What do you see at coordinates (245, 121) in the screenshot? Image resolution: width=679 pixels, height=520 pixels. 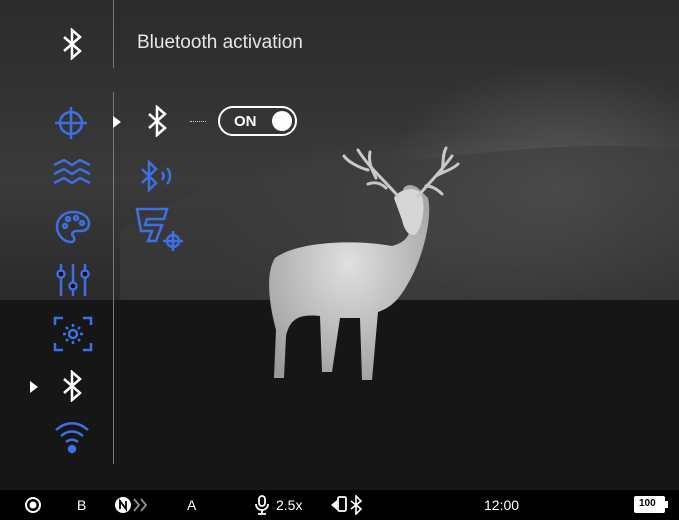 I see `toggle-label: ON` at bounding box center [245, 121].